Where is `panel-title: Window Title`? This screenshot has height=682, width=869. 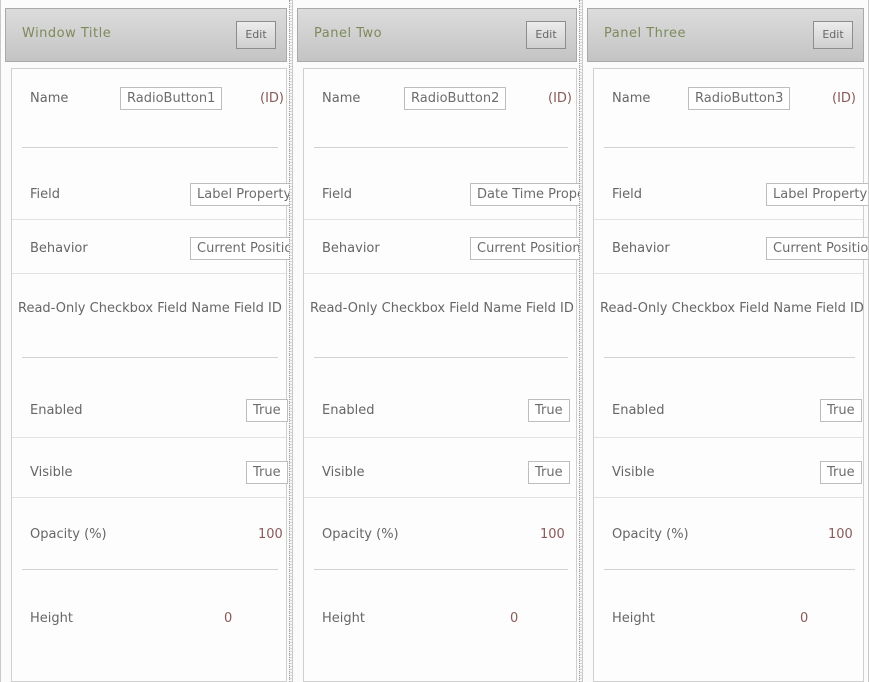
panel-title: Window Title is located at coordinates (67, 33).